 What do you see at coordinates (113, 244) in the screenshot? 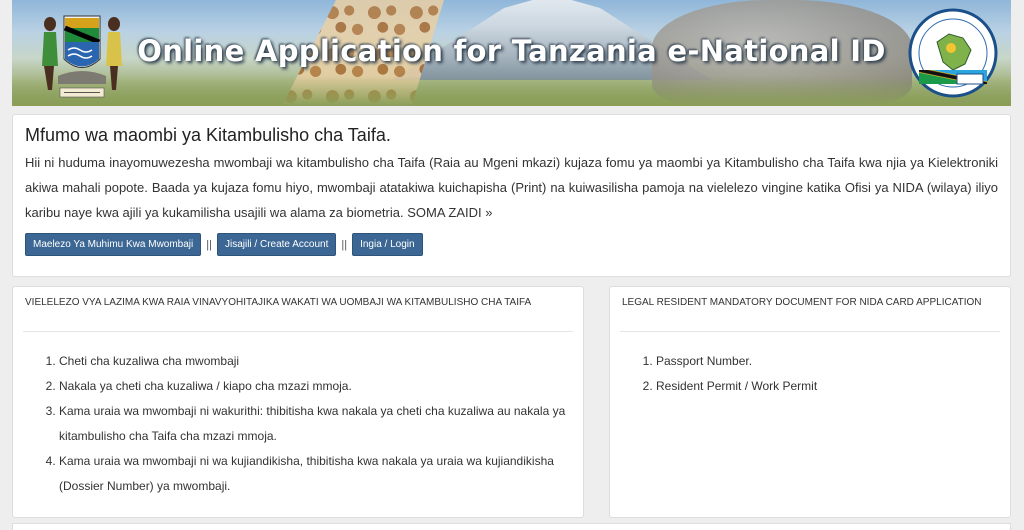
I see `applicant-info-button: Maelezo Ya Muhimu Kwa Mwombaji` at bounding box center [113, 244].